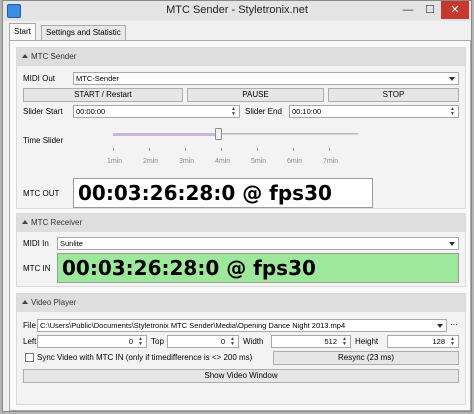  Describe the element at coordinates (97, 78) in the screenshot. I see `midi-out-value: MTC-Sender` at that location.